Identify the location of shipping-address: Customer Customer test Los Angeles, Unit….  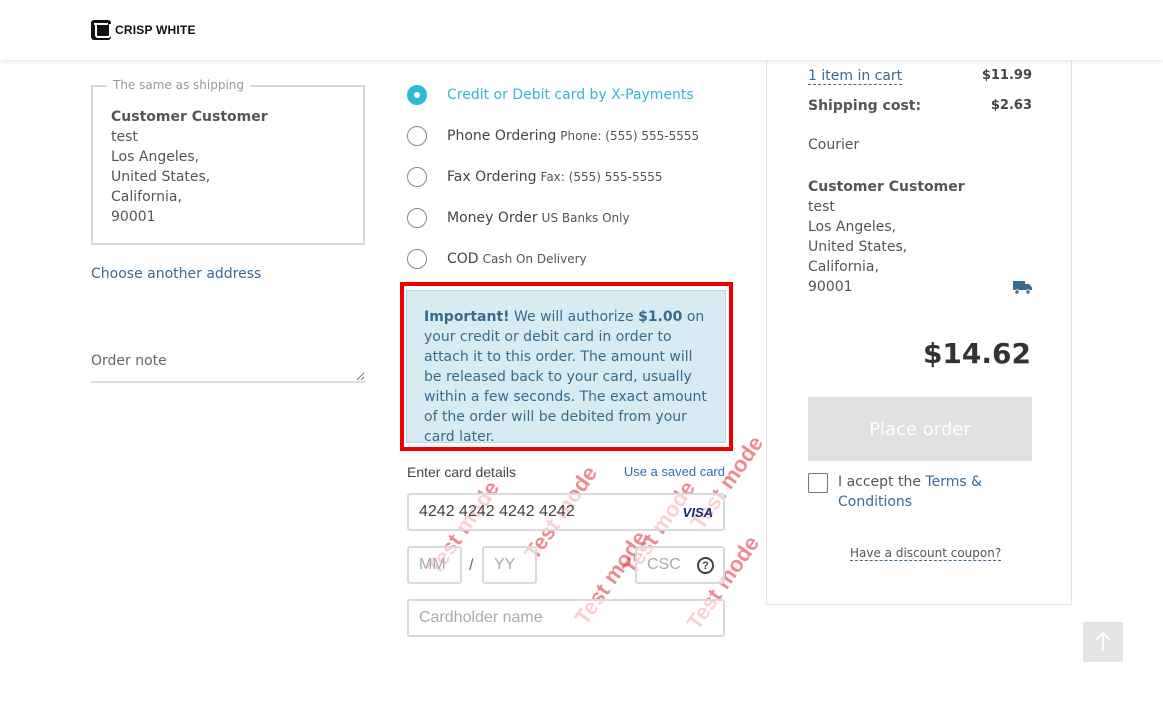
(886, 237).